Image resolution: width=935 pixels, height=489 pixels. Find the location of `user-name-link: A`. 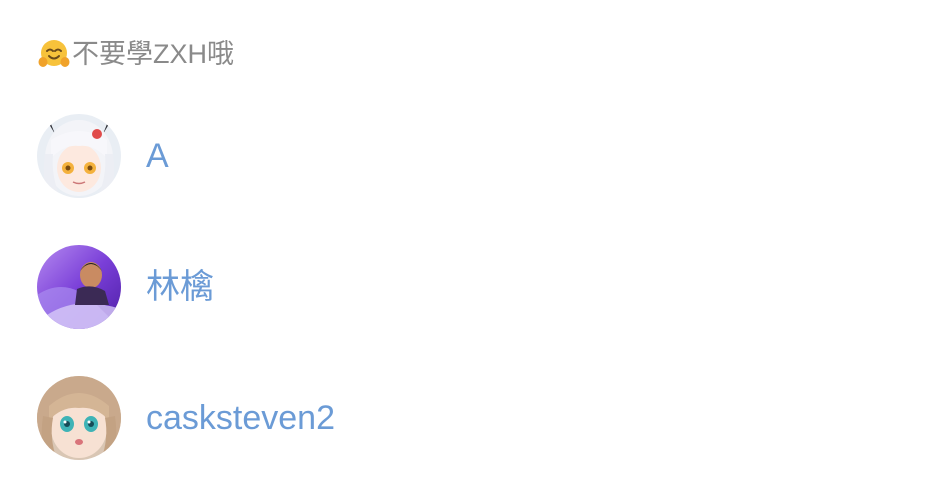

user-name-link: A is located at coordinates (157, 156).